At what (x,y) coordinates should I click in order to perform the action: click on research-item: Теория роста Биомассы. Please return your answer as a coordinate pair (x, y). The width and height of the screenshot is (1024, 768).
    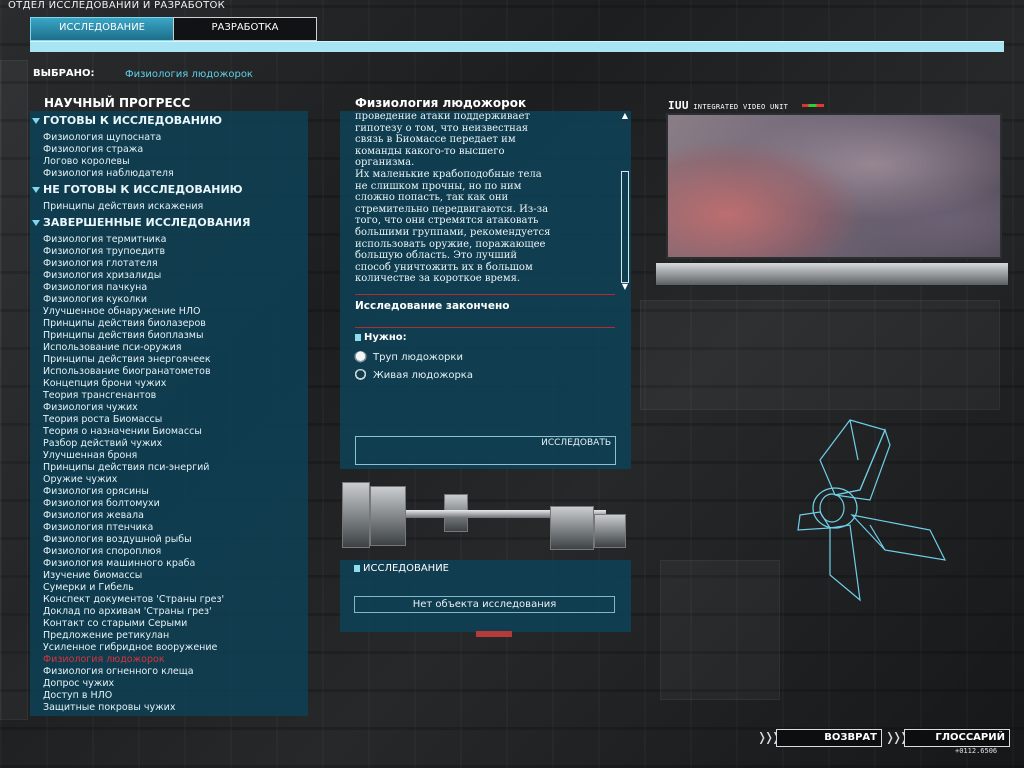
    Looking at the image, I should click on (169, 420).